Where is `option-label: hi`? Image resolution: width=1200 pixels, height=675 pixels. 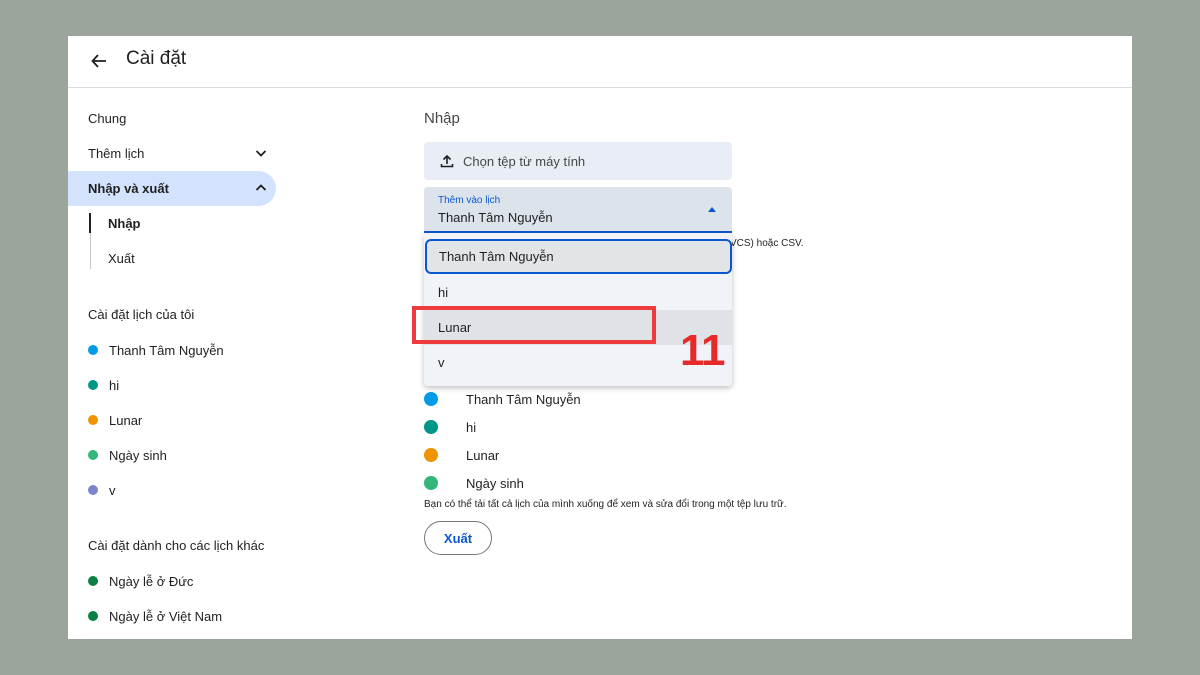
option-label: hi is located at coordinates (443, 292).